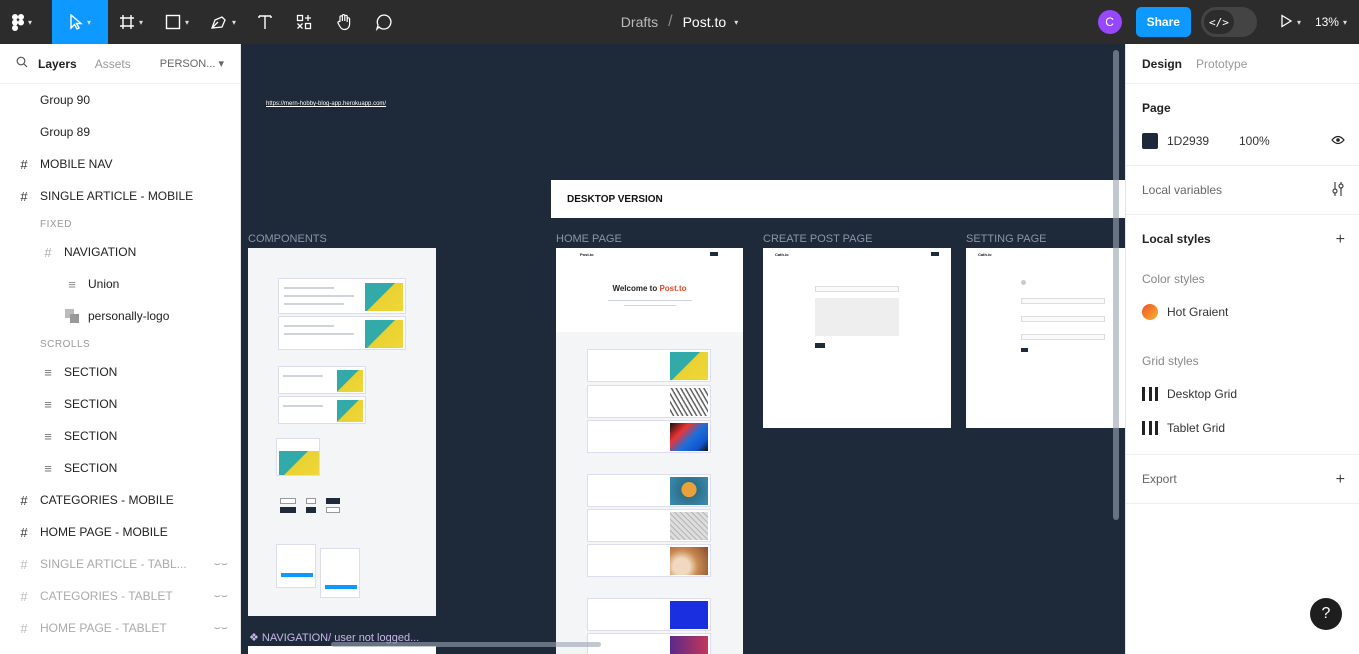 This screenshot has width=1359, height=654. Describe the element at coordinates (857, 338) in the screenshot. I see `create-post-frame: Cath.io` at that location.